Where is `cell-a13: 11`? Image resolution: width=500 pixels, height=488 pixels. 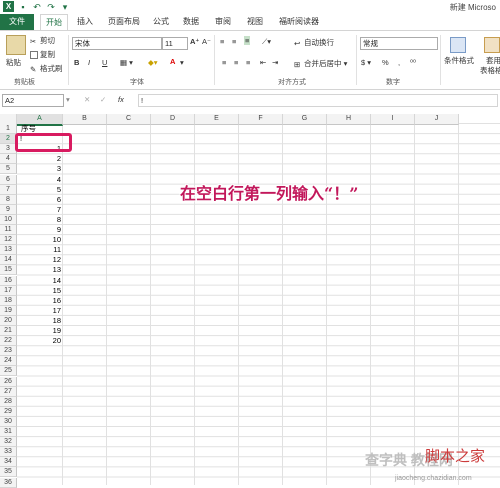 cell-a13: 11 is located at coordinates (39, 249).